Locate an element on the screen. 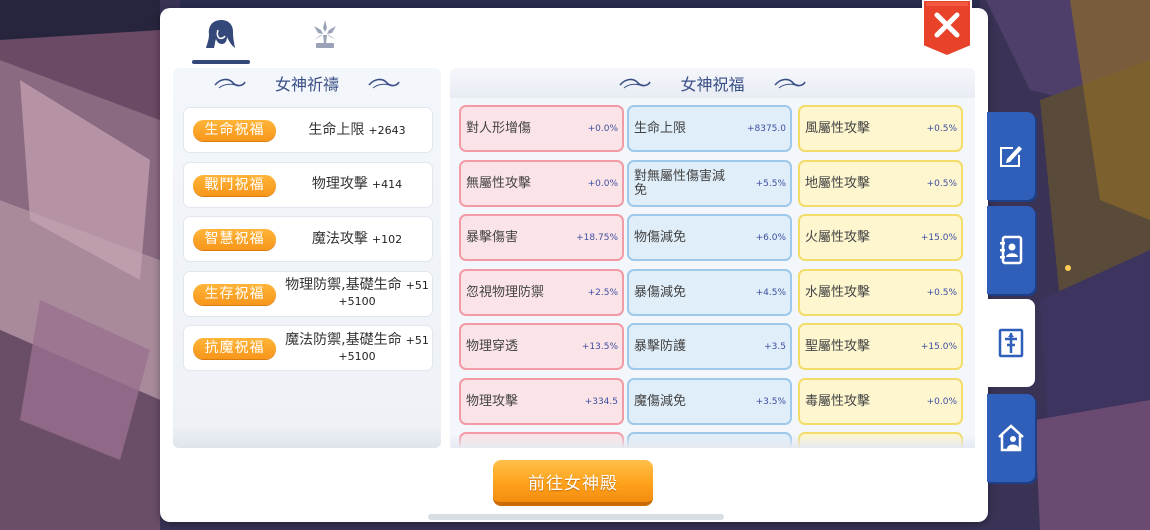  blessing-scroll-fade is located at coordinates (712, 441).